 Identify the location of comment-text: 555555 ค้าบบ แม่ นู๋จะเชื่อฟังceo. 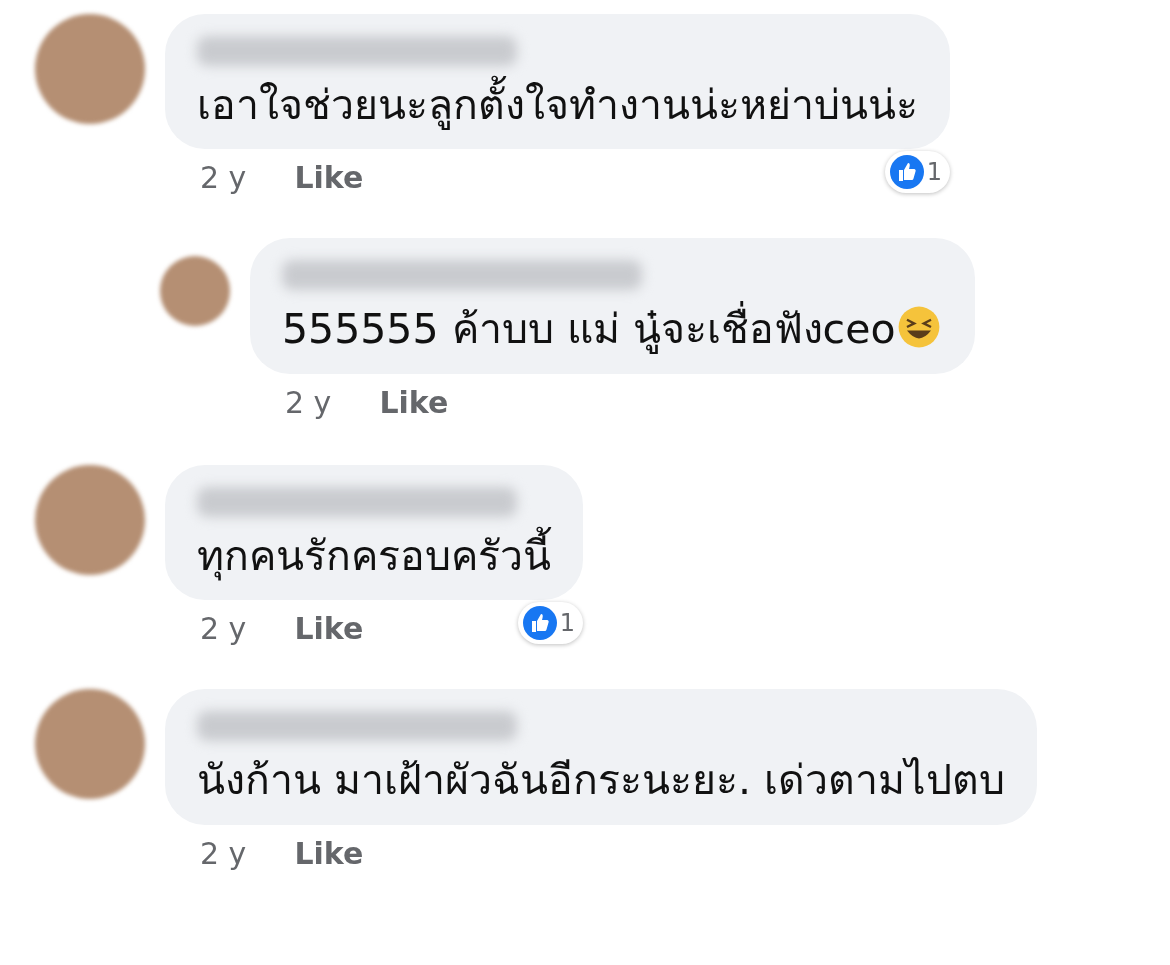
(613, 330).